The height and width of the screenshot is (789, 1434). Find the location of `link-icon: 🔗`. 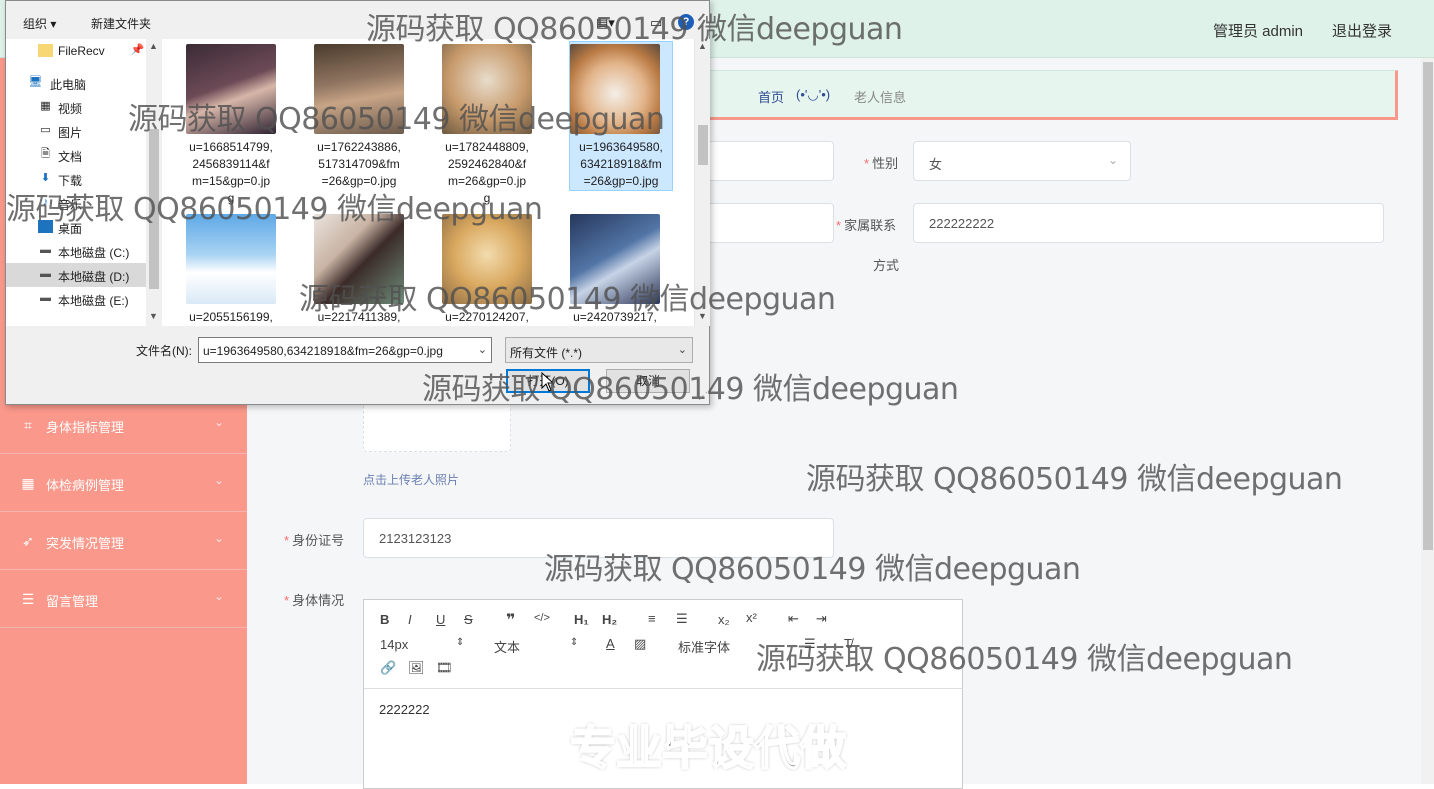

link-icon: 🔗 is located at coordinates (388, 668).